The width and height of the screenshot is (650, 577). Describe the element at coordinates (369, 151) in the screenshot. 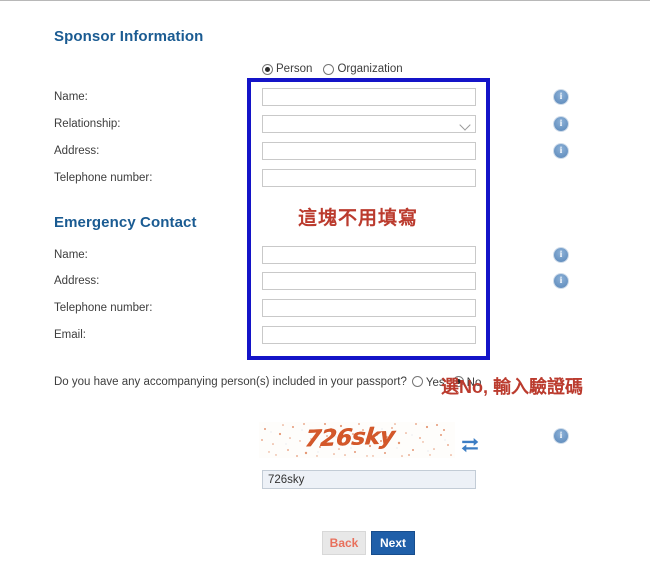

I see `sponsor-address-input` at that location.